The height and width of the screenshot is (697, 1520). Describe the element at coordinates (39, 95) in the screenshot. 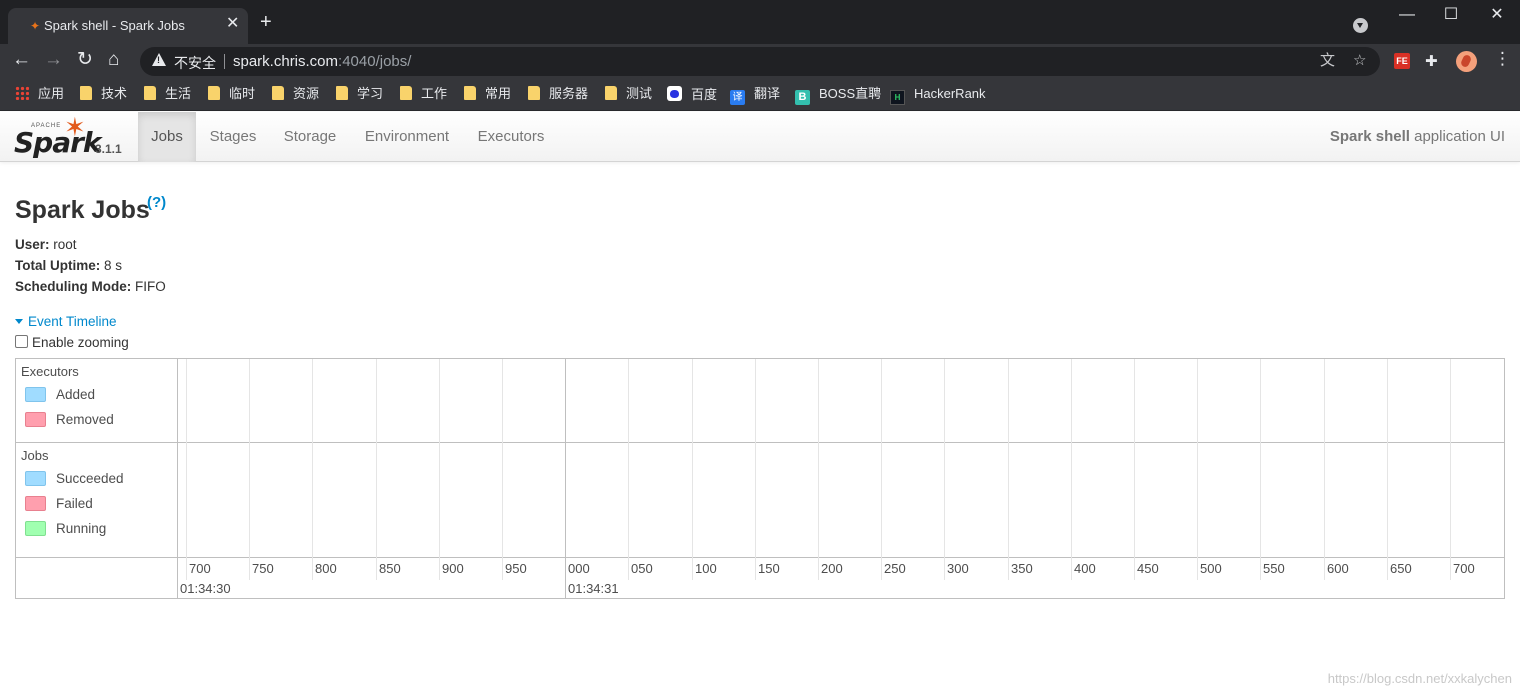

I see `bookmark-apps: 应用` at that location.